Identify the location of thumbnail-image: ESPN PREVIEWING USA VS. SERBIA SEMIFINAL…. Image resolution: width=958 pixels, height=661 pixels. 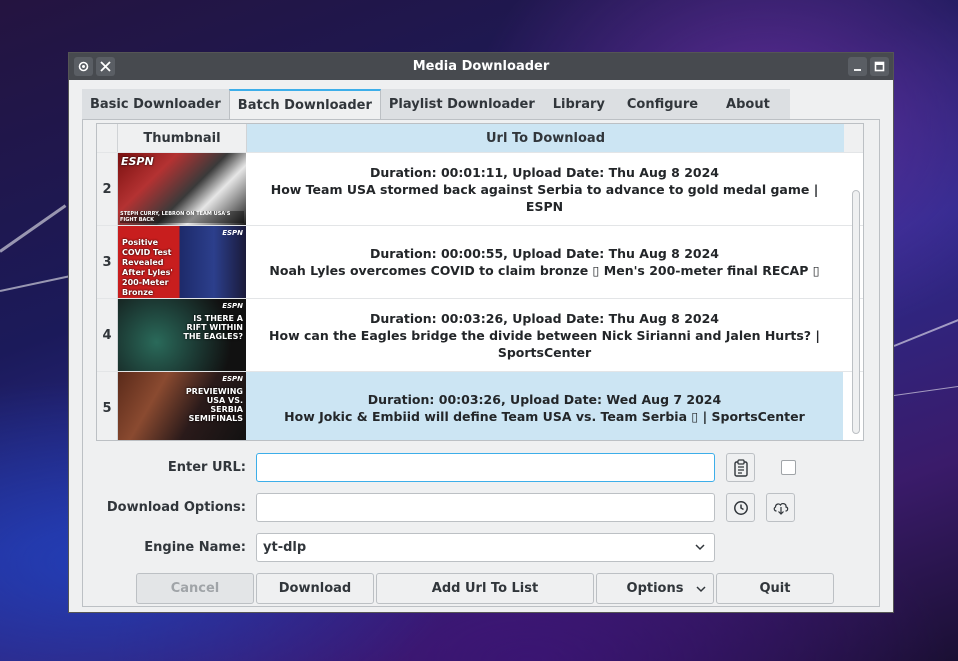
(182, 406).